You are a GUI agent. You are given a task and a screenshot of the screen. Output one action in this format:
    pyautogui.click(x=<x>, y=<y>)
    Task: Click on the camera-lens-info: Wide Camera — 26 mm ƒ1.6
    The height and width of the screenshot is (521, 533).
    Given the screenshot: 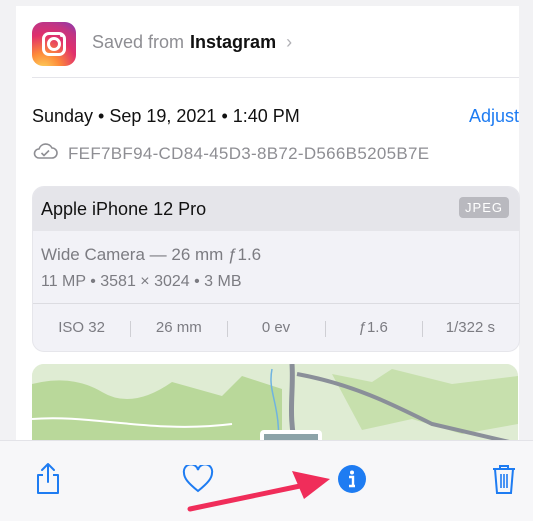 What is the action you would take?
    pyautogui.click(x=151, y=254)
    